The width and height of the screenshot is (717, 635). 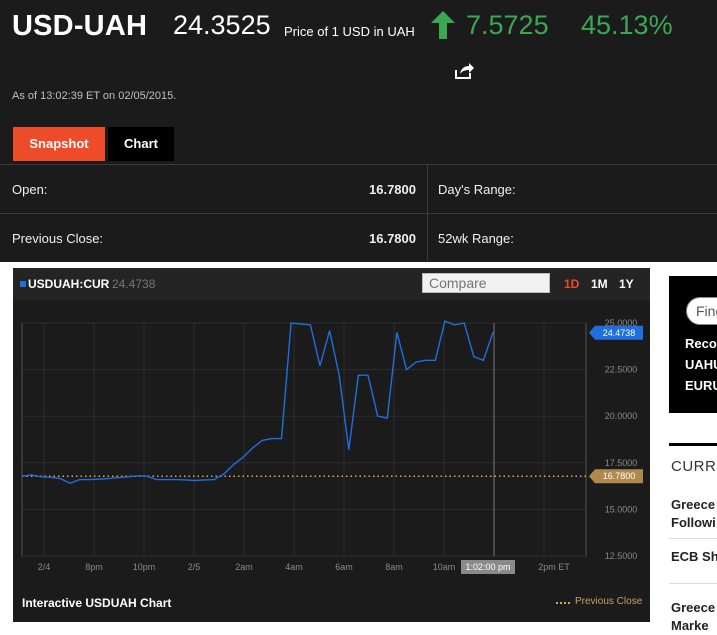 What do you see at coordinates (134, 284) in the screenshot?
I see `series-value: 24.4738` at bounding box center [134, 284].